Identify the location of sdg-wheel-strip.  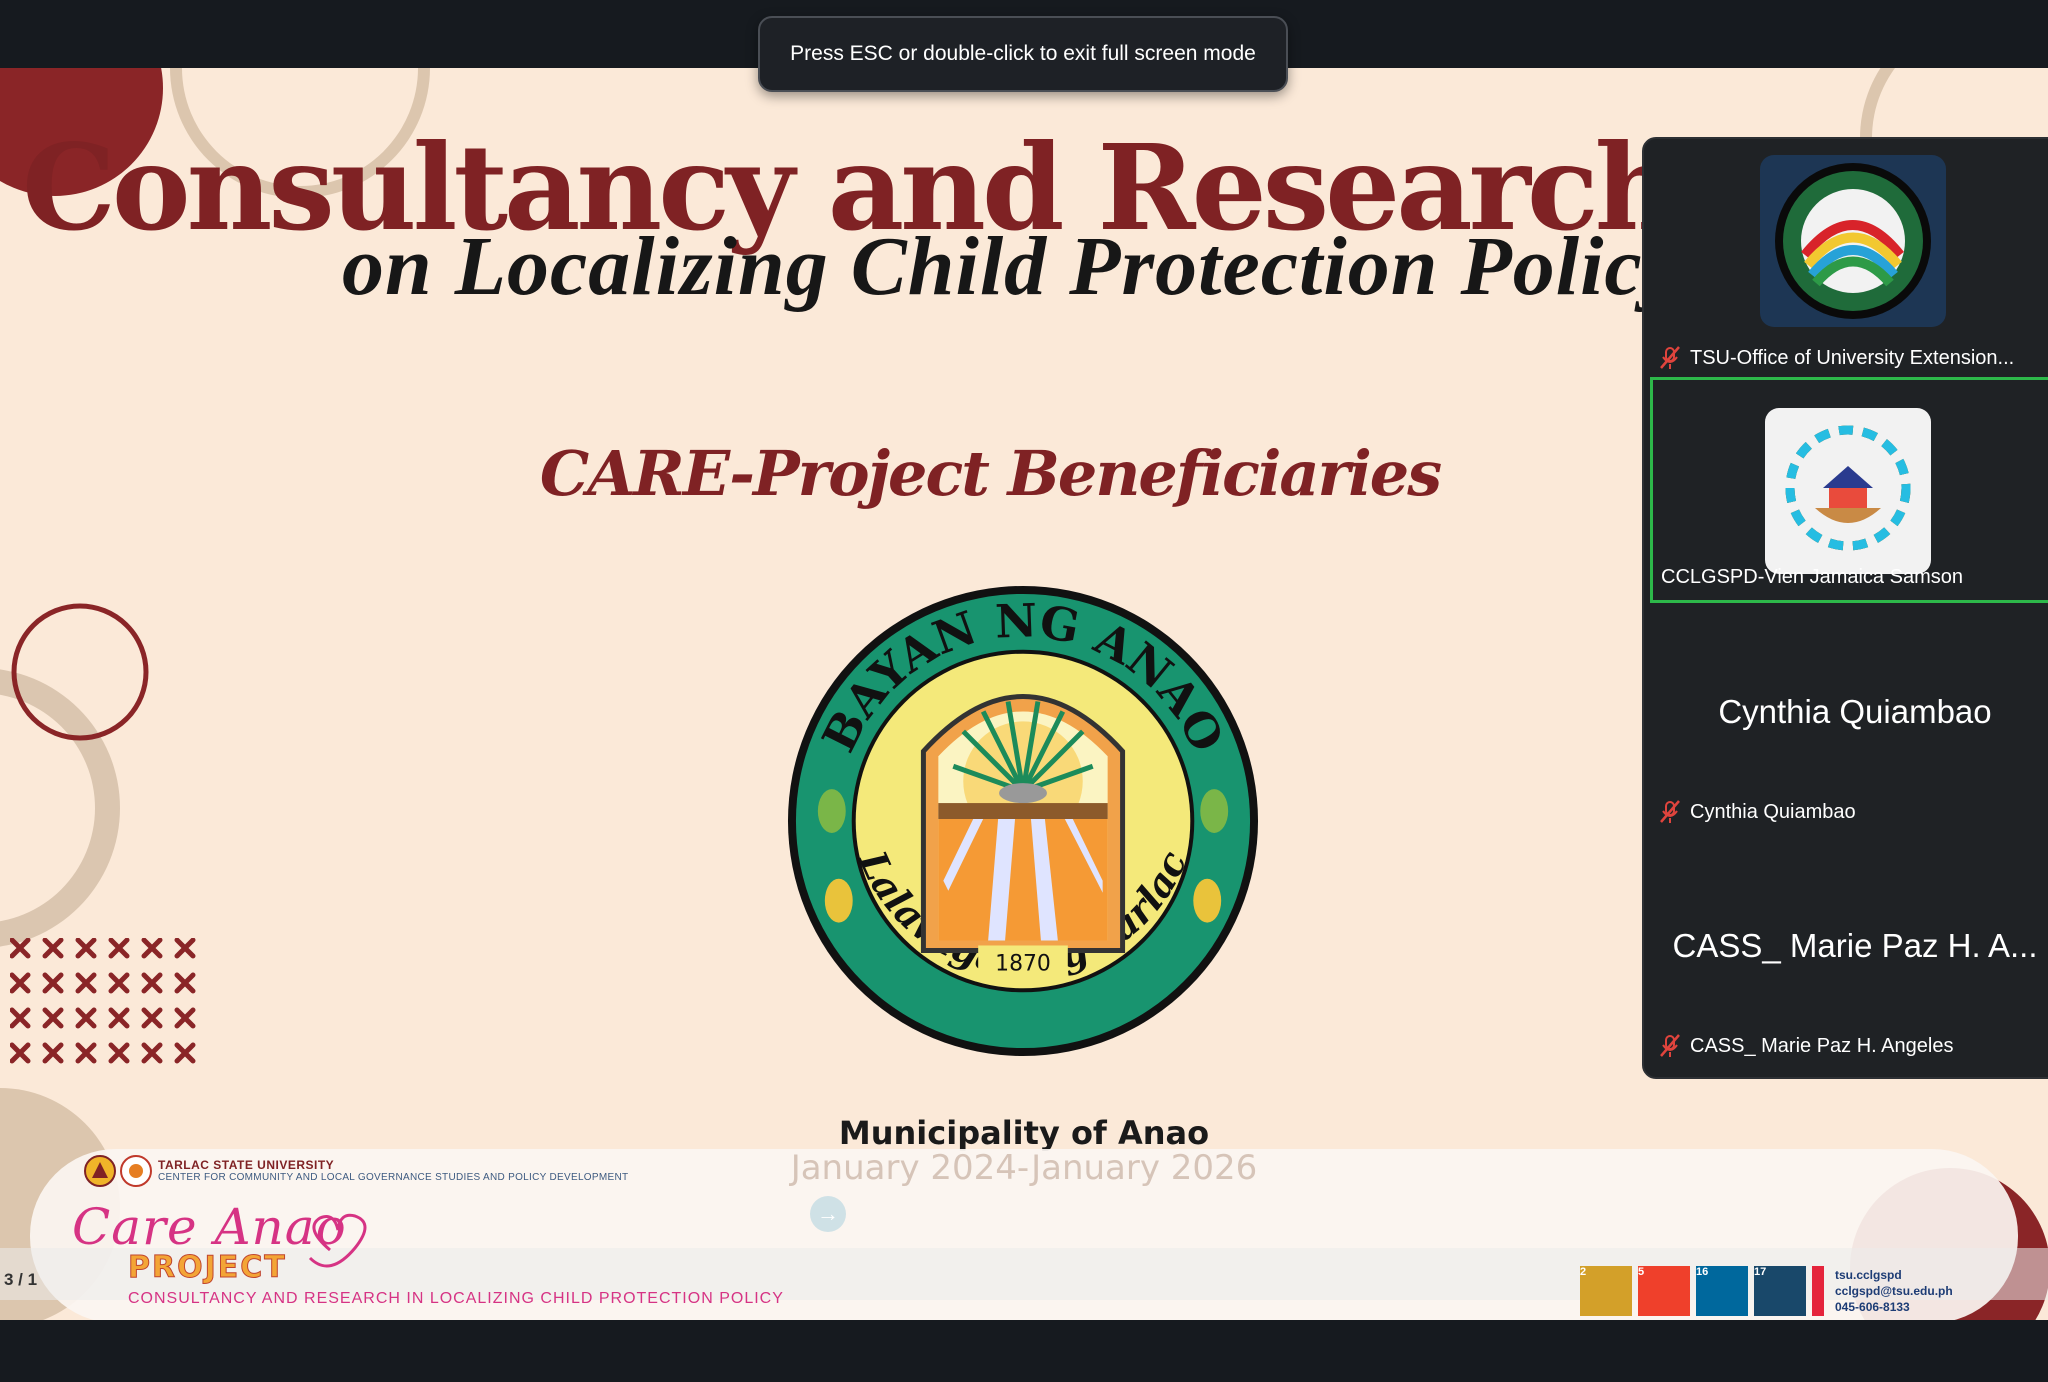
(1818, 1291).